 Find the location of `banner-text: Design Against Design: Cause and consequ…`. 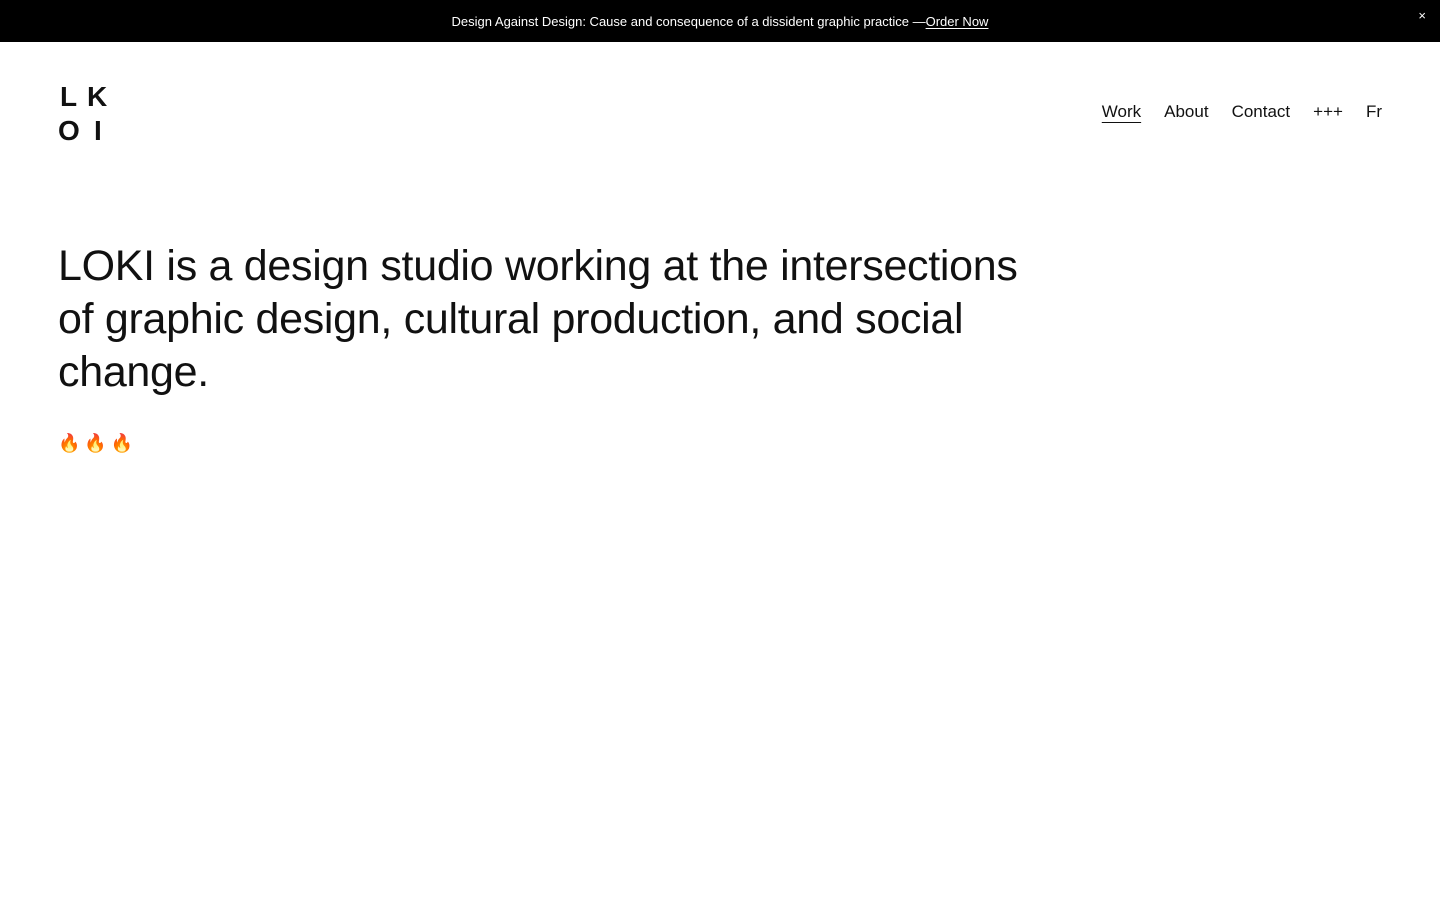

banner-text: Design Against Design: Cause and consequ… is located at coordinates (688, 21).